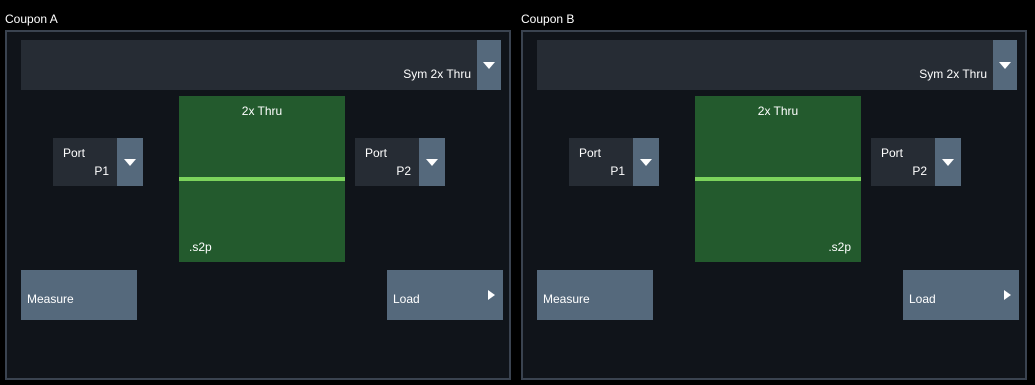 This screenshot has width=1035, height=385. Describe the element at coordinates (261, 65) in the screenshot. I see `coupon-a-fixture-type-dropdown: Sym 2x Thru` at that location.